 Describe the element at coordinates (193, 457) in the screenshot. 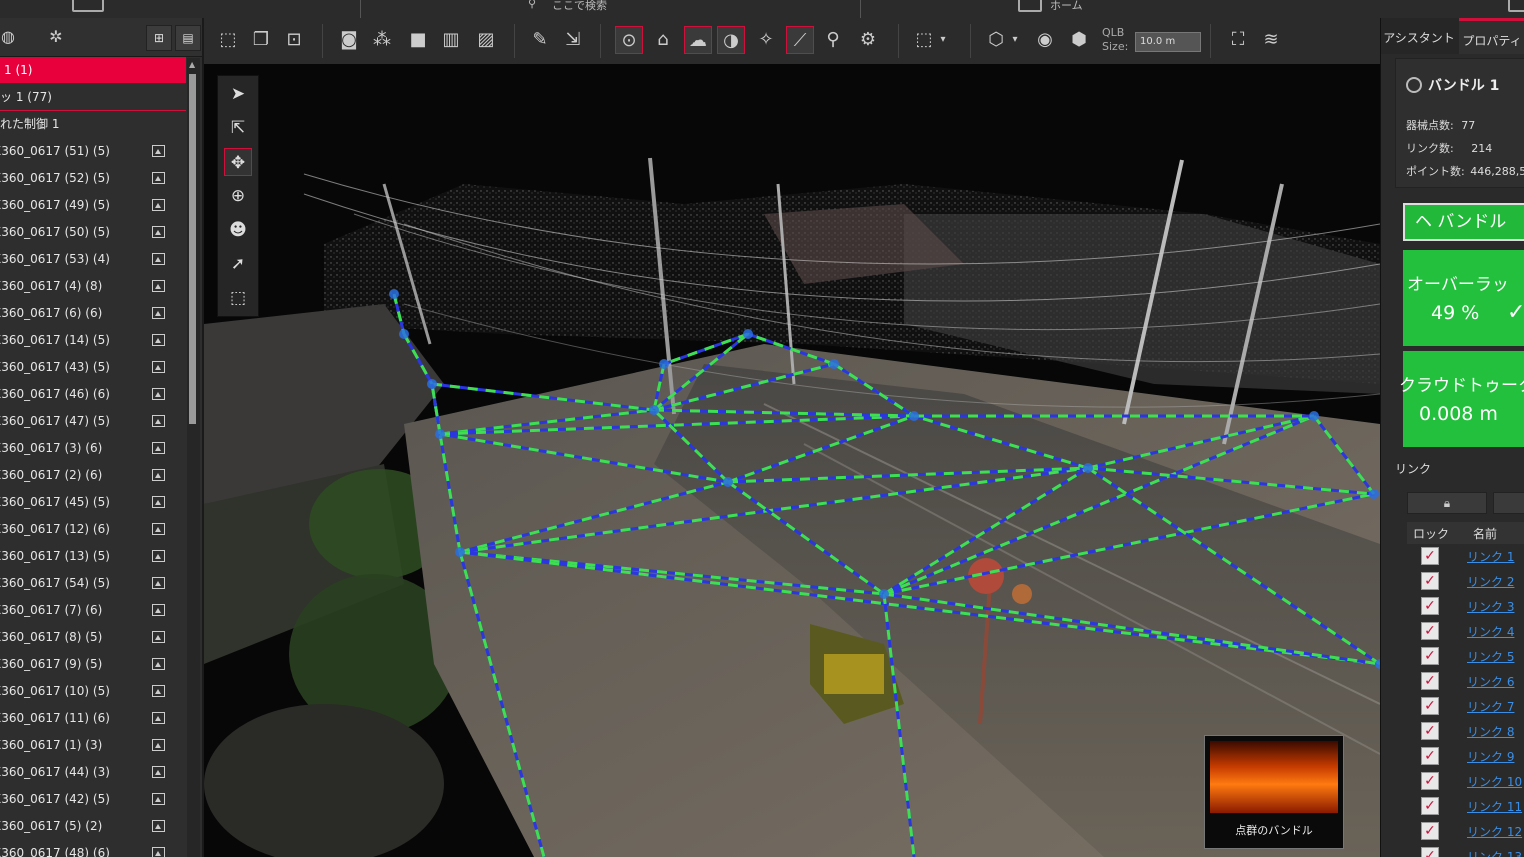

I see `tree-scrollbar: ▲` at that location.